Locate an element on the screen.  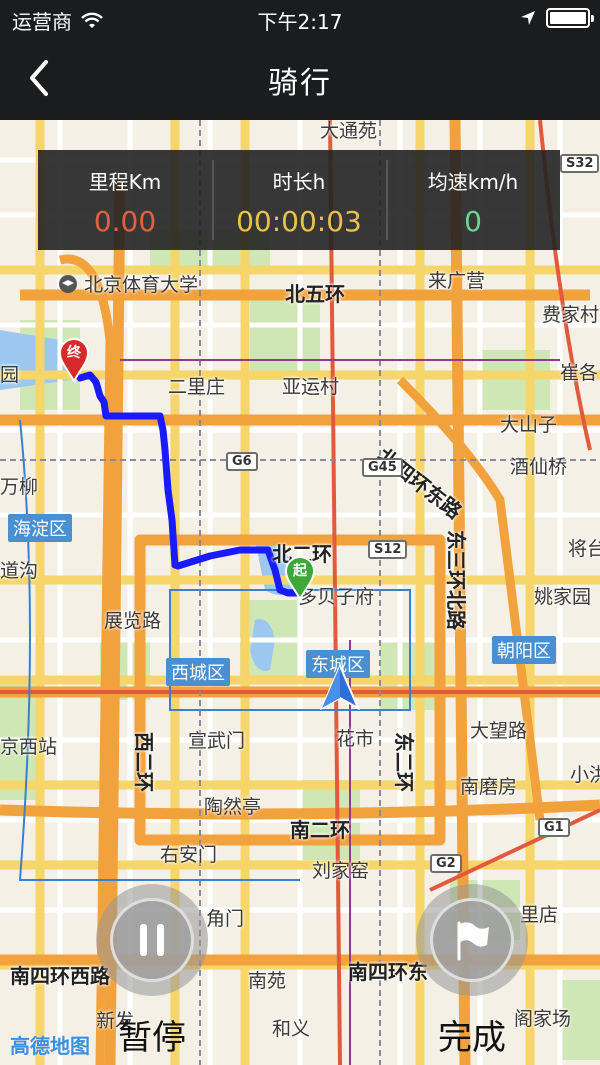
stat-speed: 均速km/h 0 is located at coordinates (473, 200).